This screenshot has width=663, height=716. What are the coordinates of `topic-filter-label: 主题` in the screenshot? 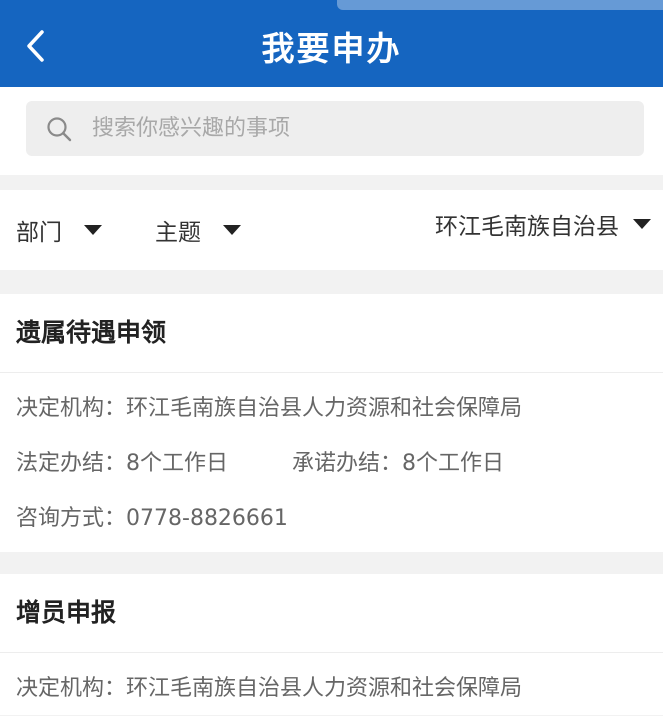 It's located at (178, 233).